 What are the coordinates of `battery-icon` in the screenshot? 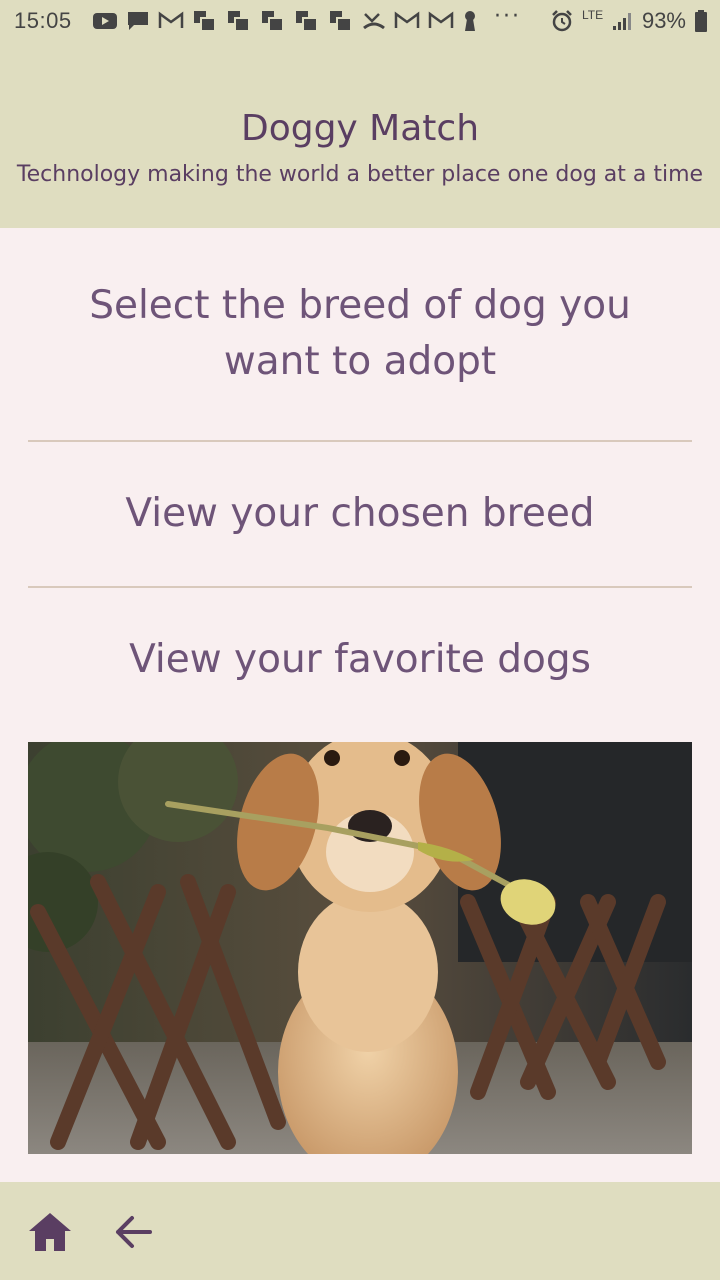 It's located at (701, 21).